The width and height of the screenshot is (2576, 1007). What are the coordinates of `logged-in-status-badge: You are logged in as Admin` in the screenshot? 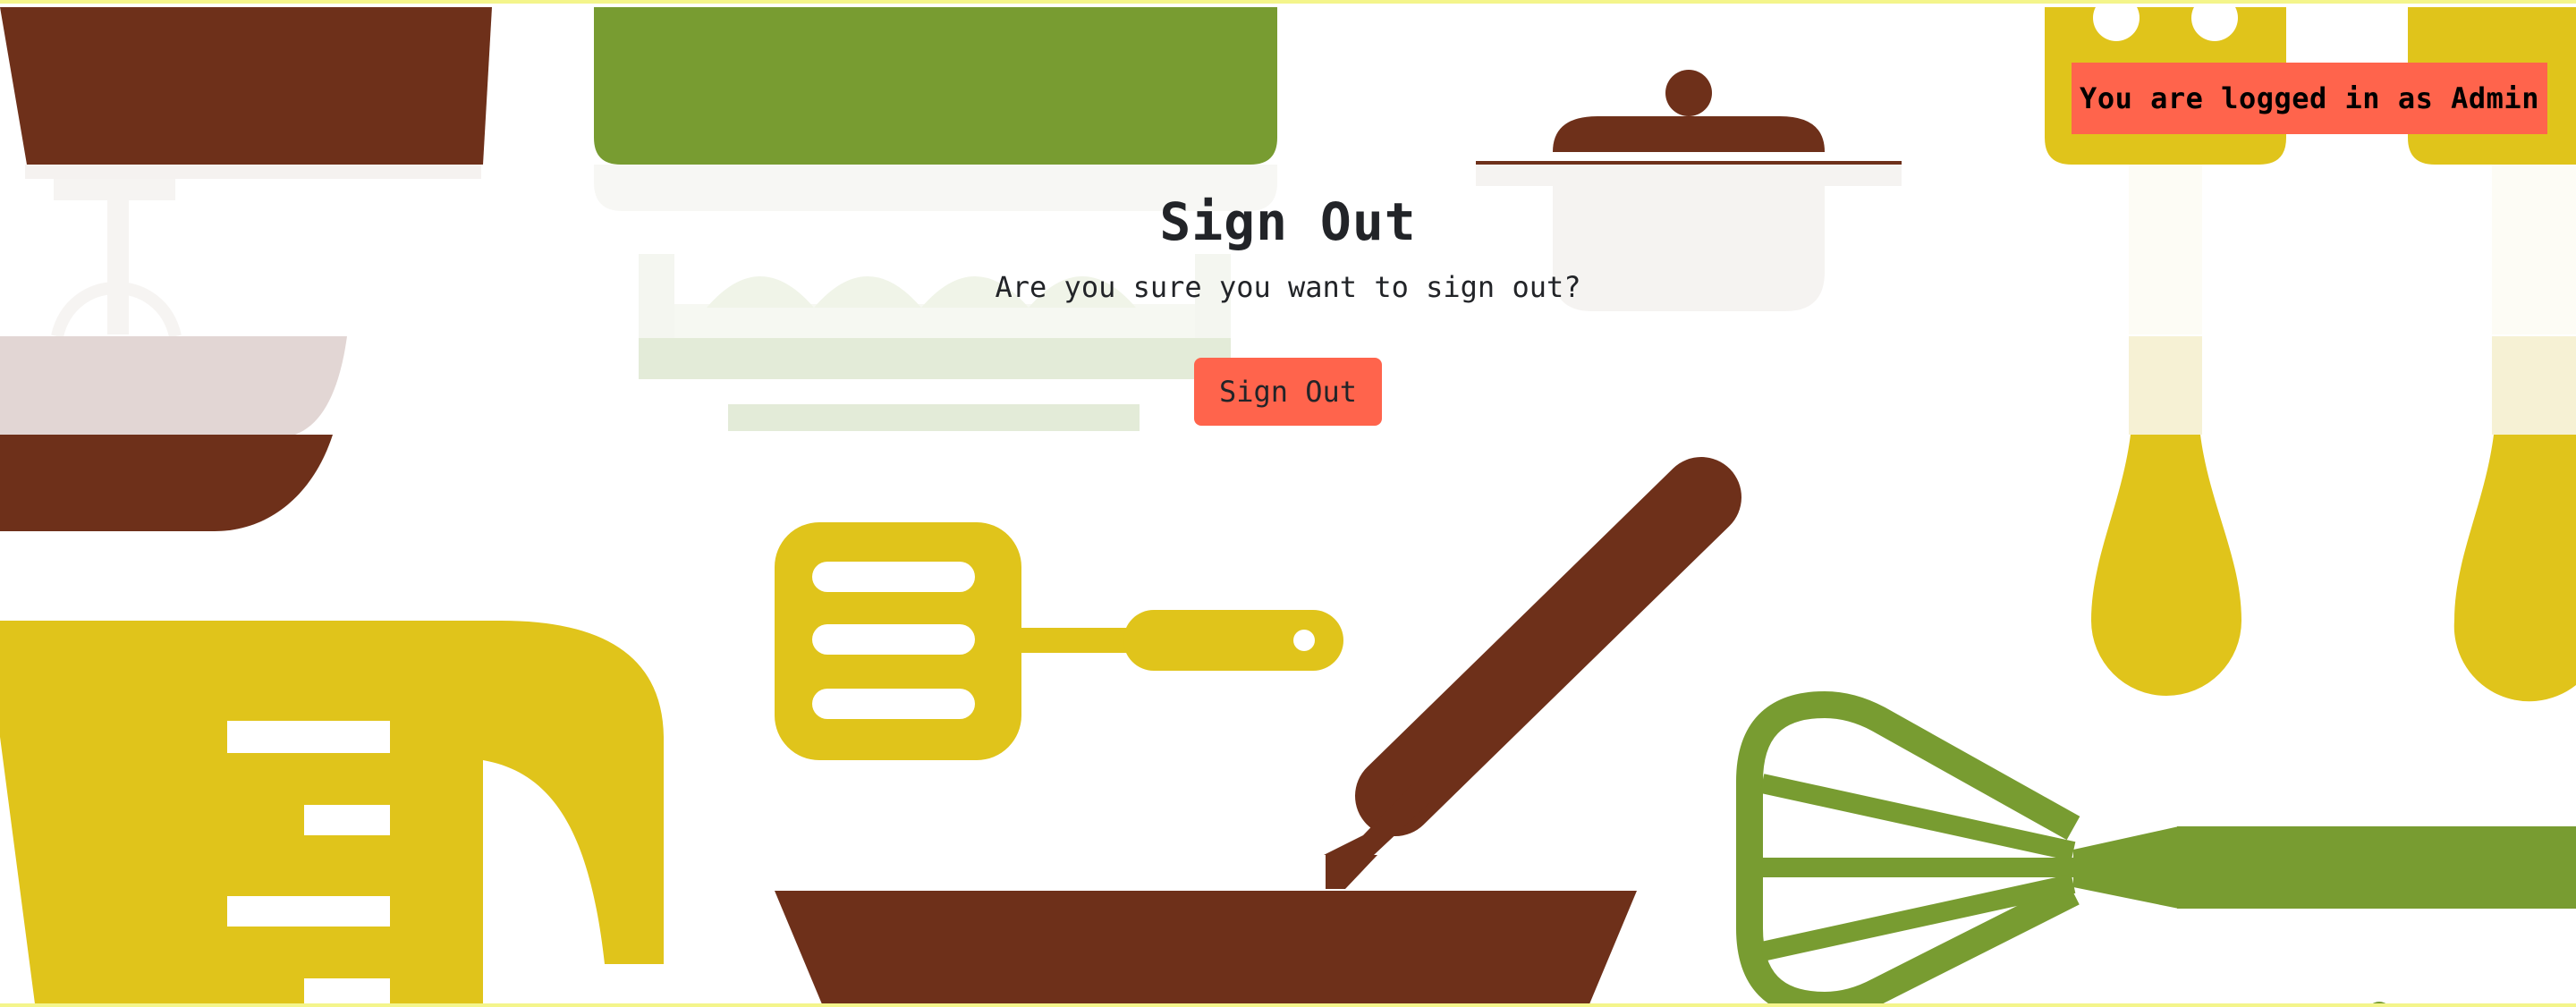 It's located at (2309, 99).